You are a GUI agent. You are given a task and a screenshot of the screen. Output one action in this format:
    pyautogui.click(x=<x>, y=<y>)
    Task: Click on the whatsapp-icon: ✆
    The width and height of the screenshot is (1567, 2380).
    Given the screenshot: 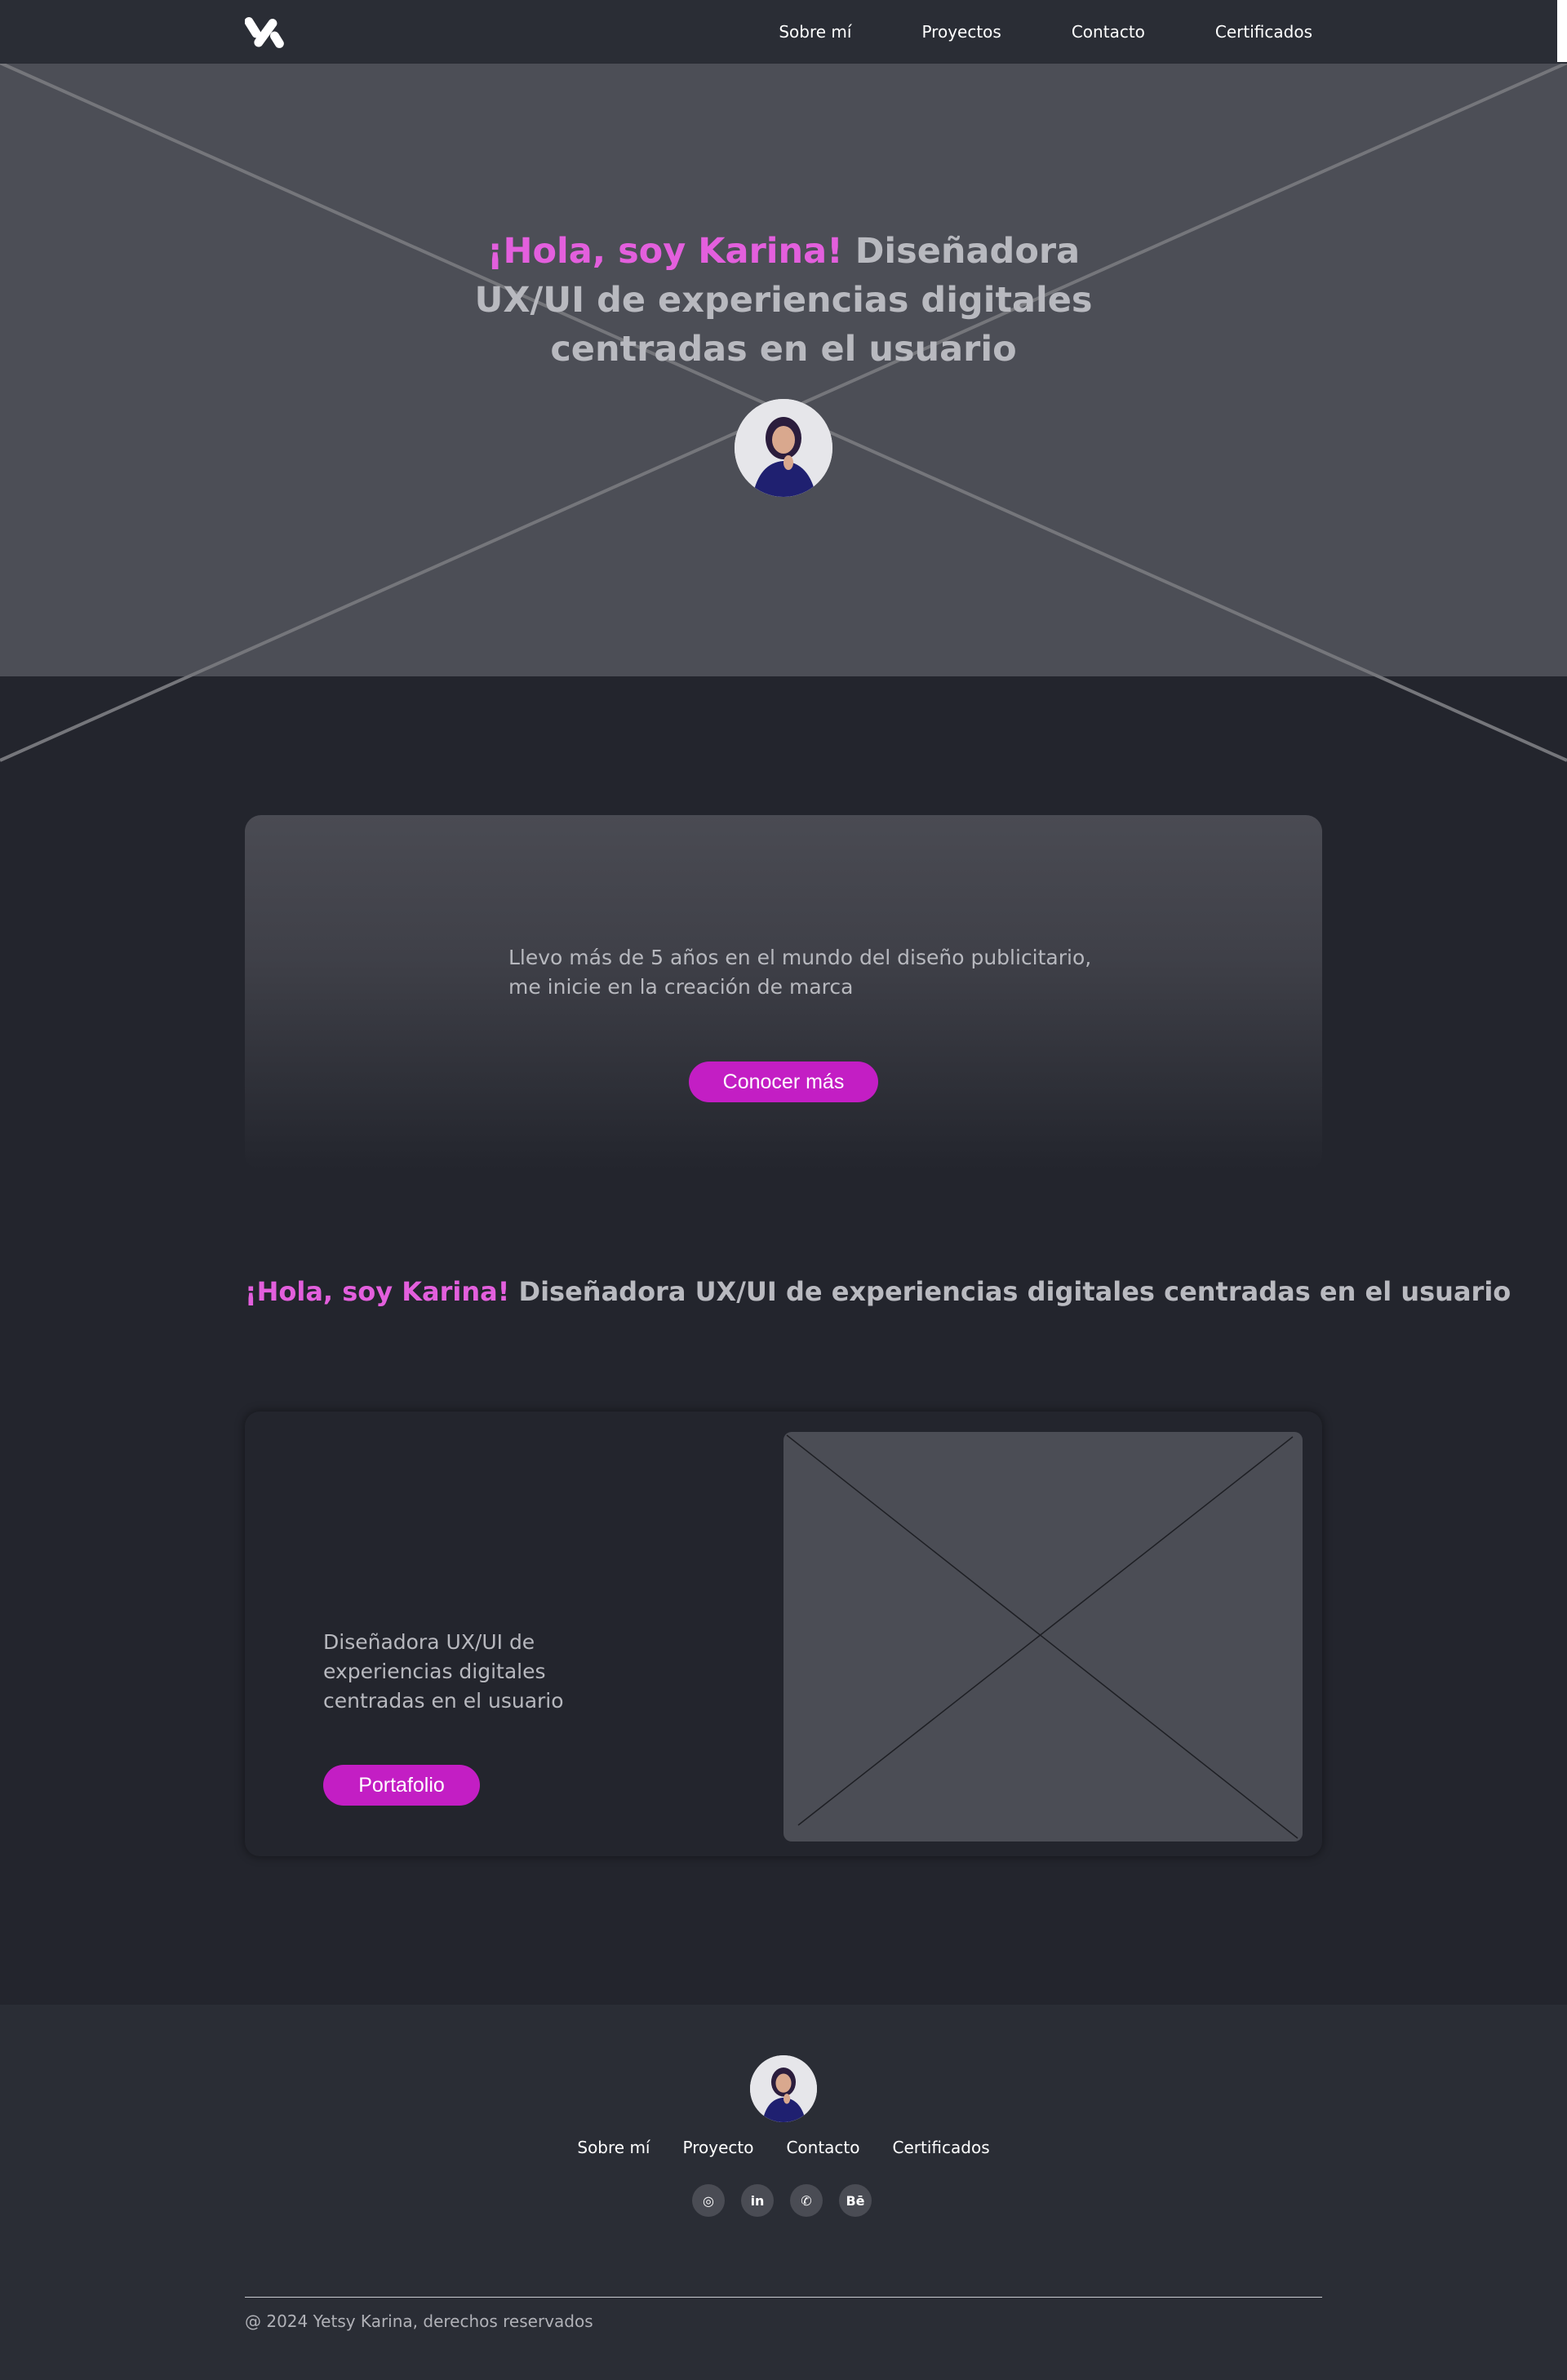 What is the action you would take?
    pyautogui.click(x=806, y=2200)
    